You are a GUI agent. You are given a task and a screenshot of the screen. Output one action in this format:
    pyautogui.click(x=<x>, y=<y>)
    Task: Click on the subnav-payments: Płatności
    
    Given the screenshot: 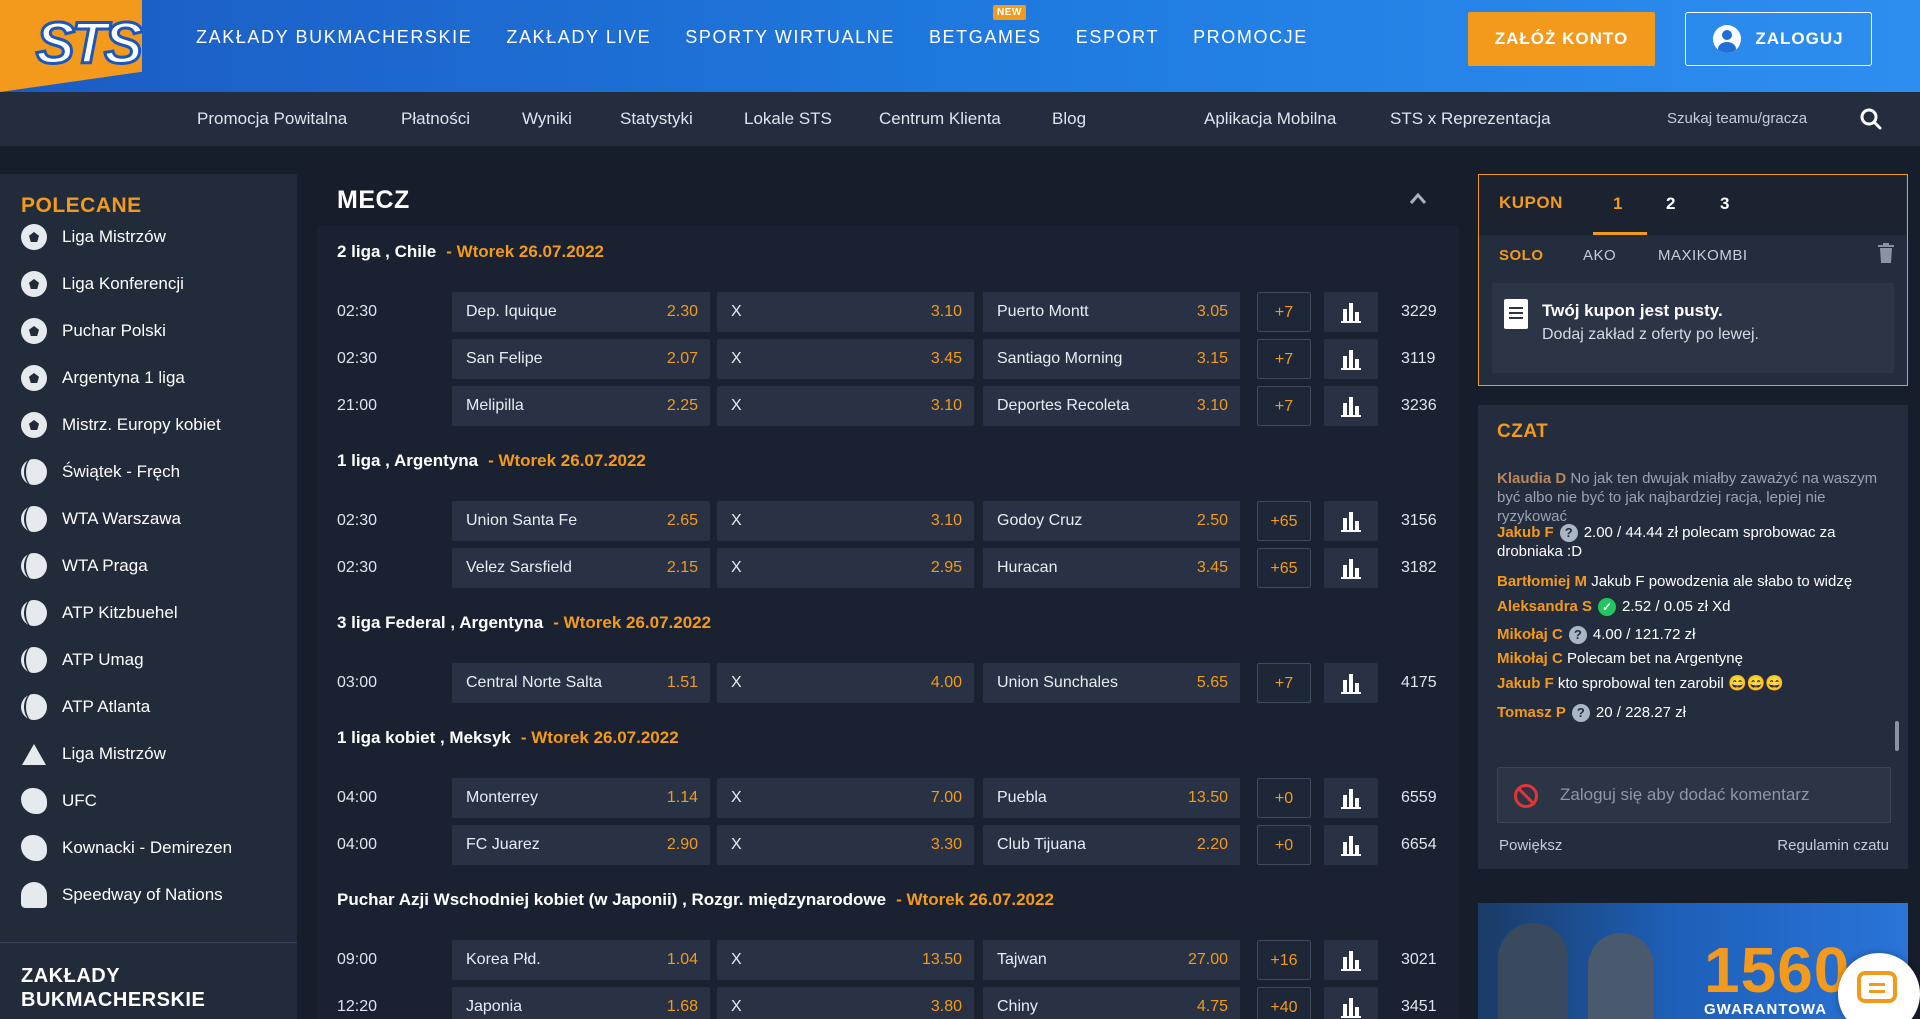 What is the action you would take?
    pyautogui.click(x=435, y=119)
    